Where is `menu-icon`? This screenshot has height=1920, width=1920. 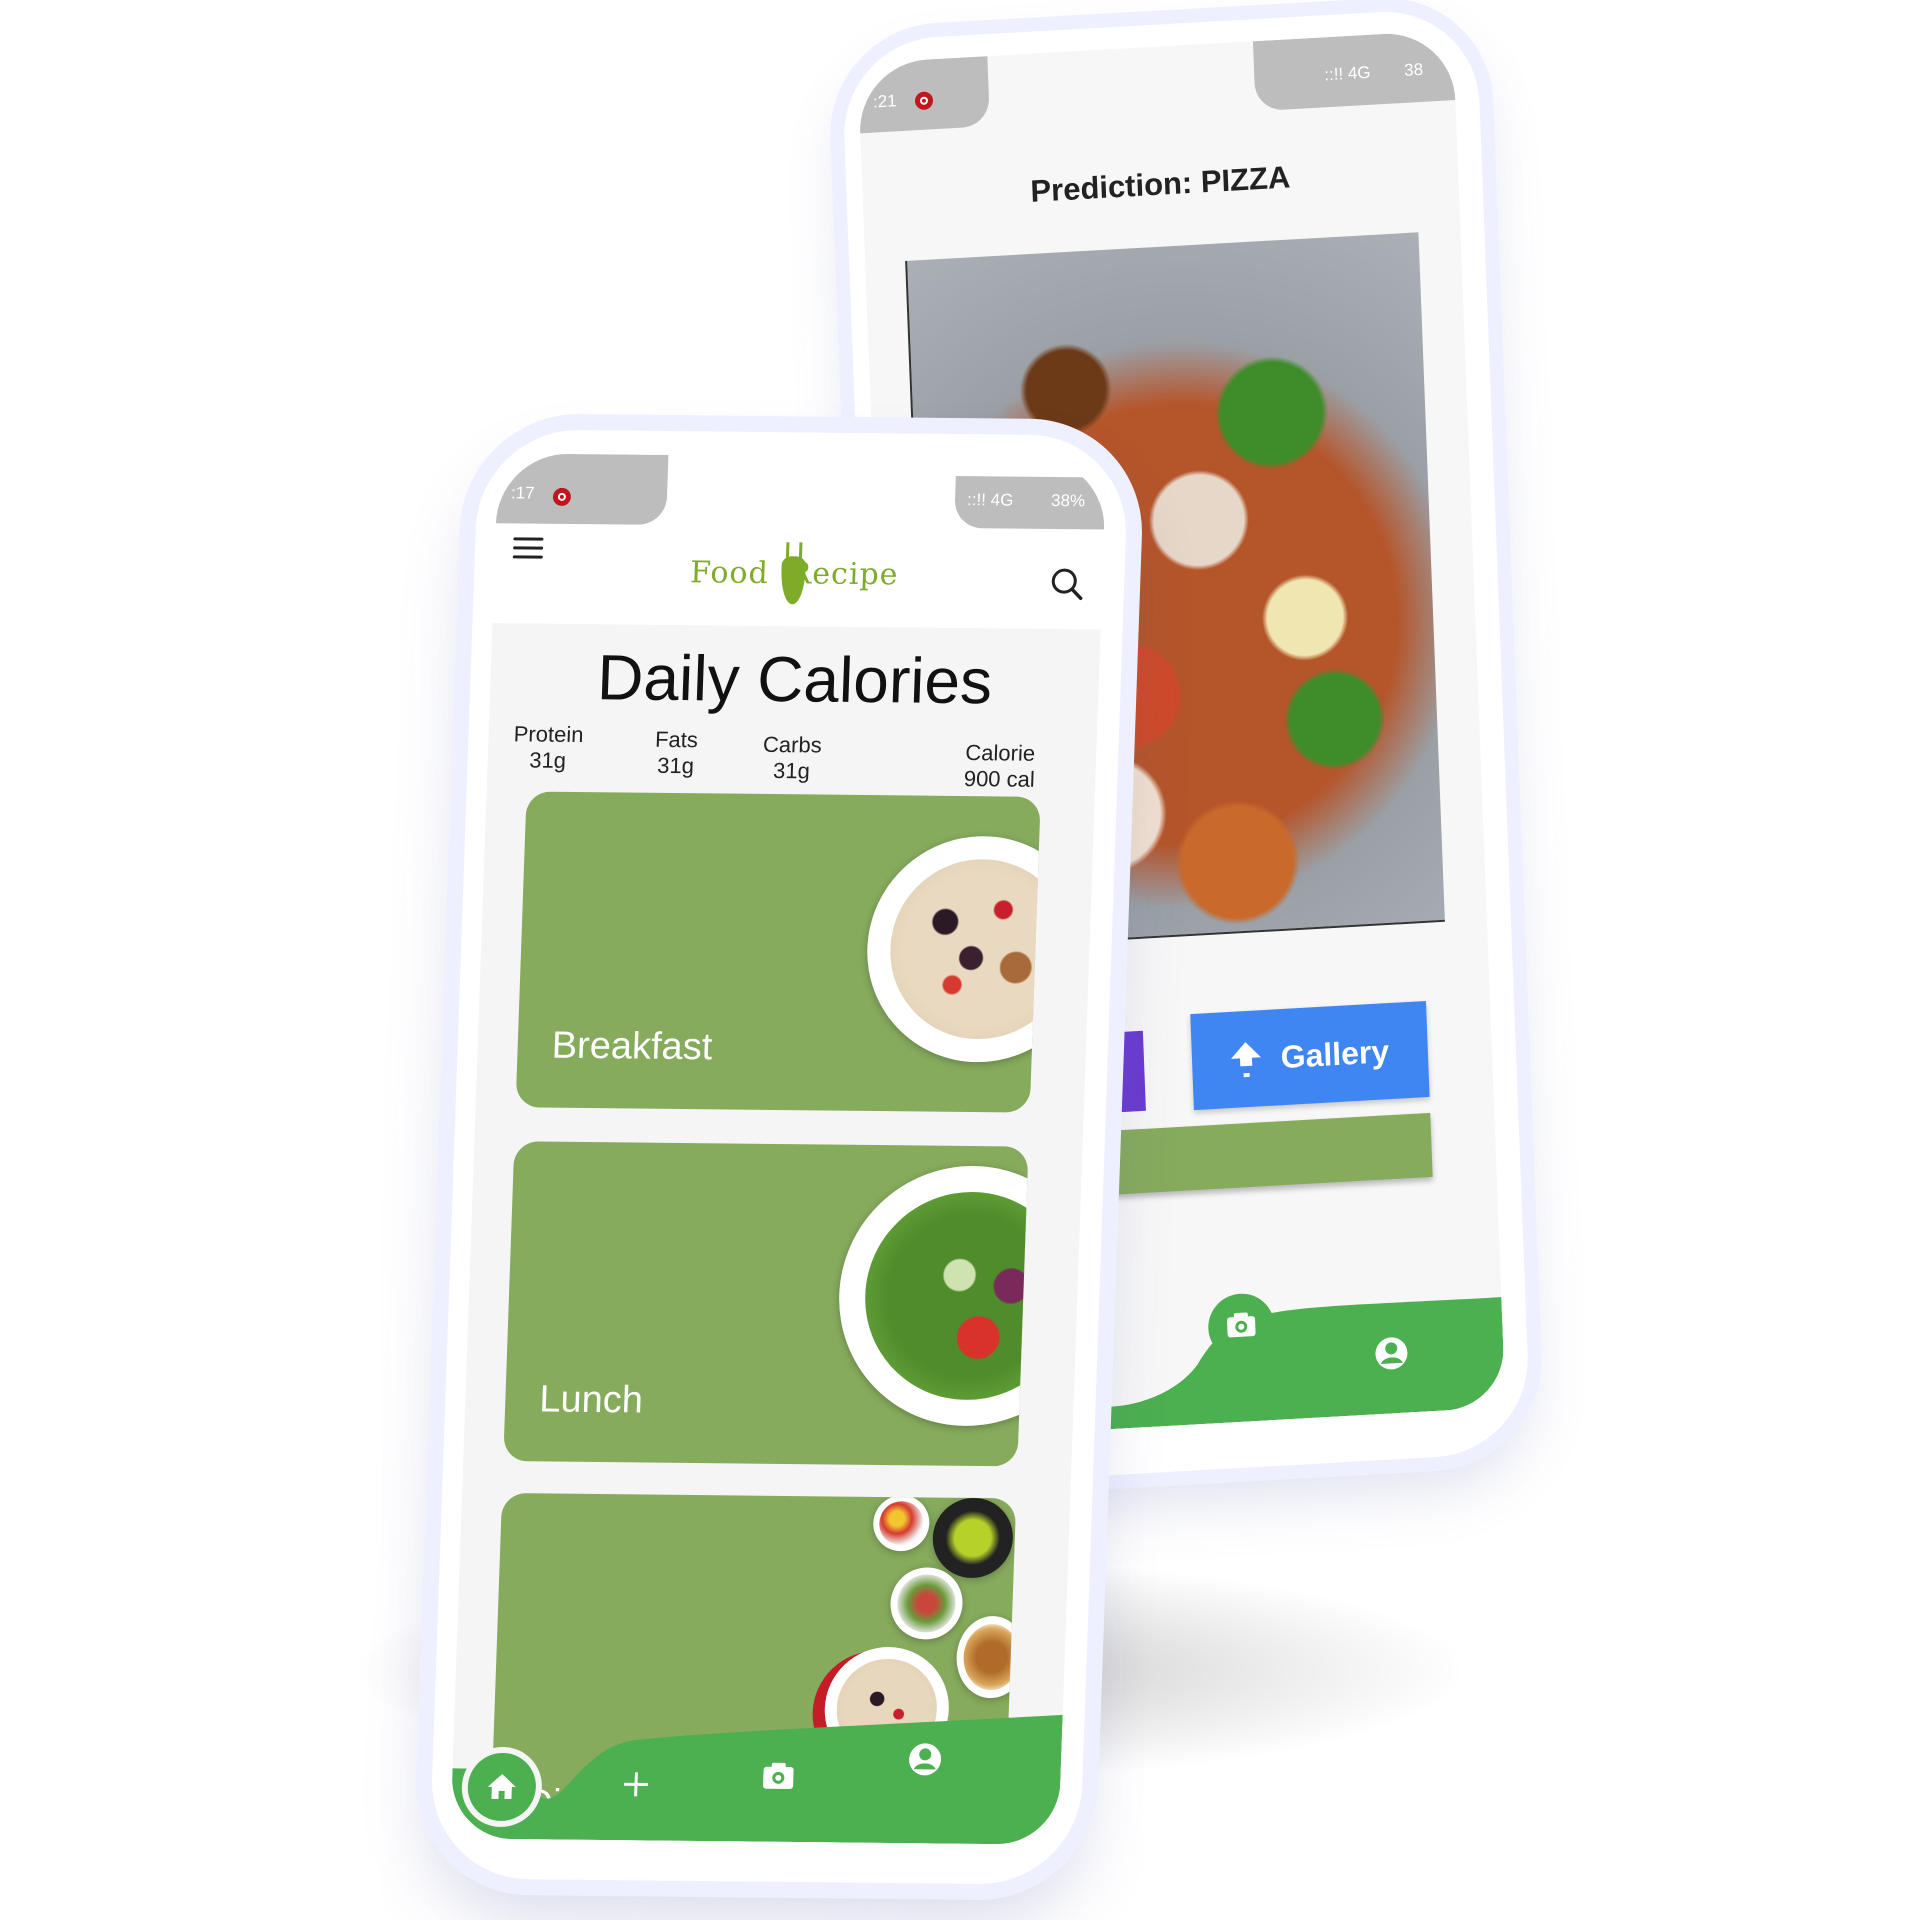 menu-icon is located at coordinates (528, 548).